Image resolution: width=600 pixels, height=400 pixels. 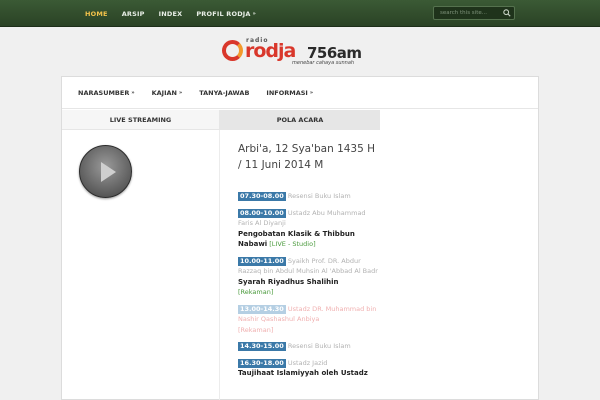 What do you see at coordinates (226, 13) in the screenshot?
I see `topnav-profil-rodja: PROFIL RODJA»` at bounding box center [226, 13].